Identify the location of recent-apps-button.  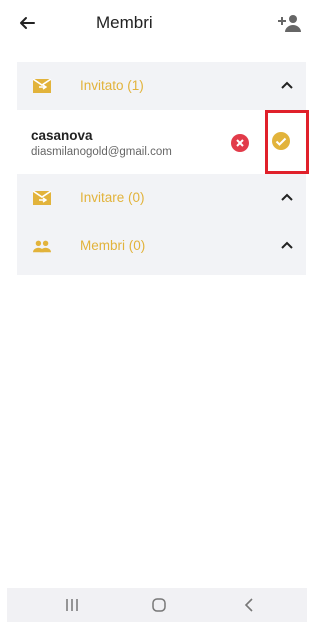
(72, 605).